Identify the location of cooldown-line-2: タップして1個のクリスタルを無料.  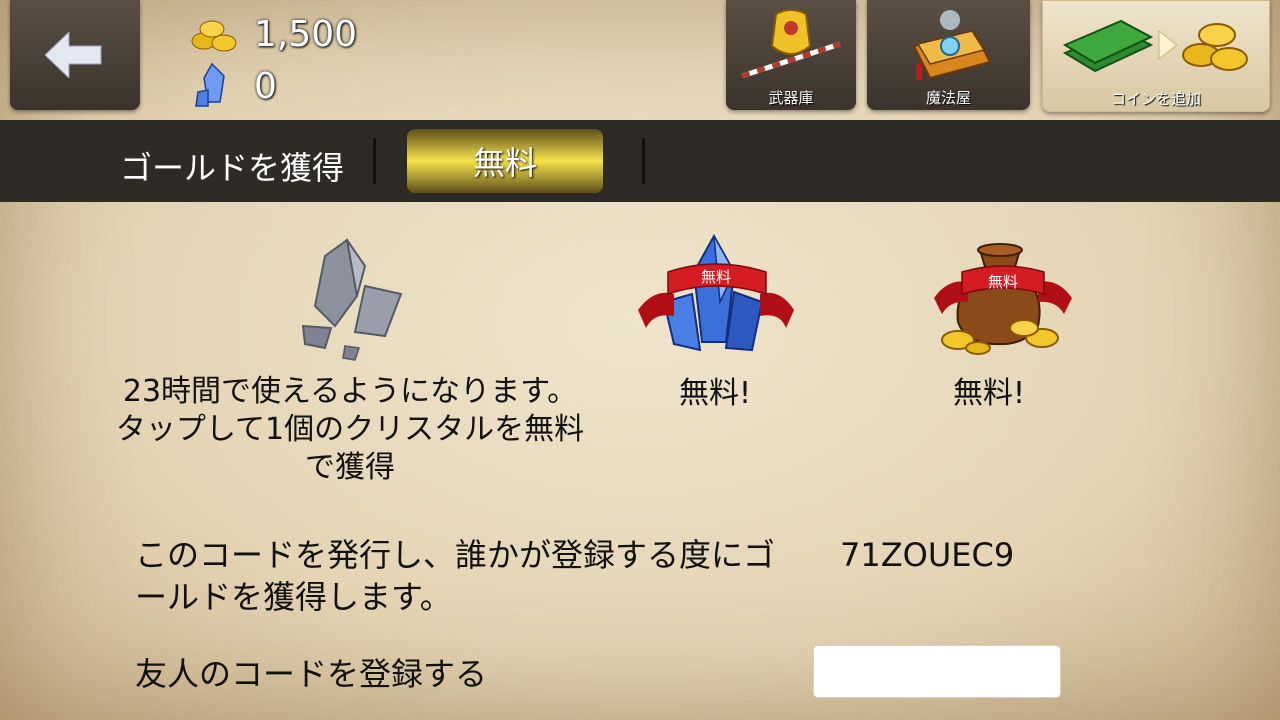
(350, 429).